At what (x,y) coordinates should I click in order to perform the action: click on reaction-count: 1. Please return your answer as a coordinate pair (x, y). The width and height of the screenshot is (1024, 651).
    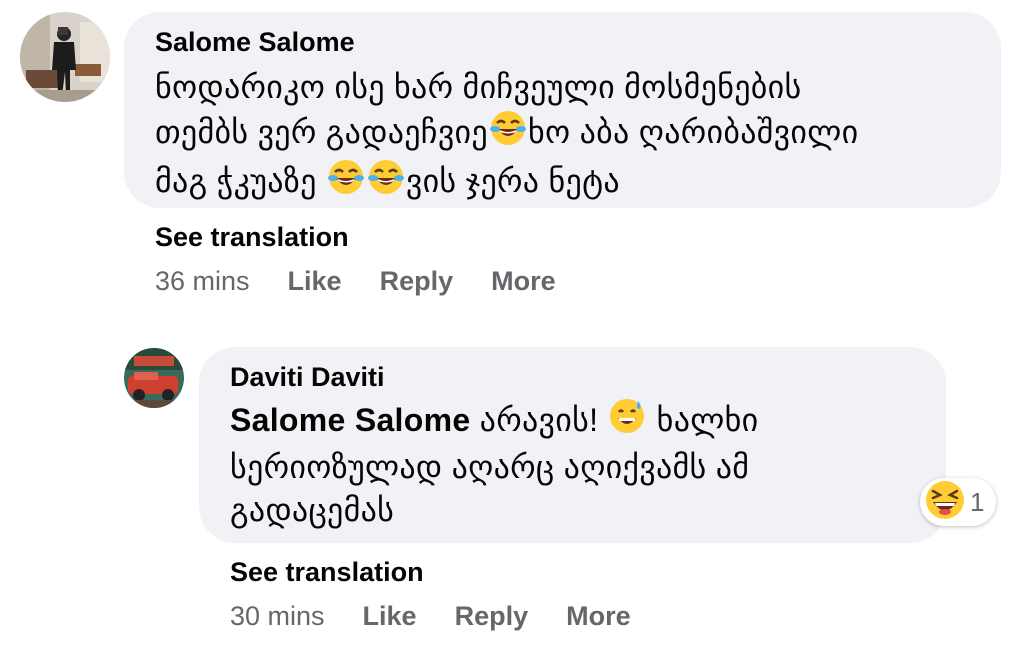
    Looking at the image, I should click on (977, 501).